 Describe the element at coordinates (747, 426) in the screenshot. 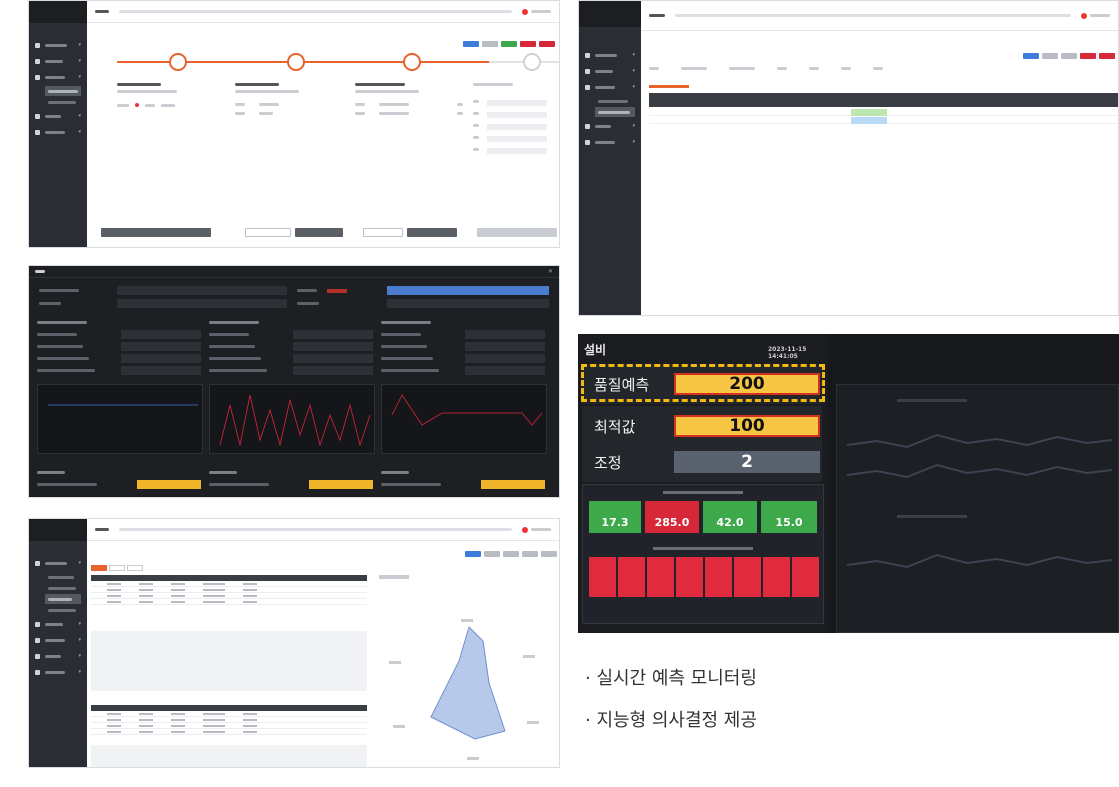

I see `row-value: 100` at that location.